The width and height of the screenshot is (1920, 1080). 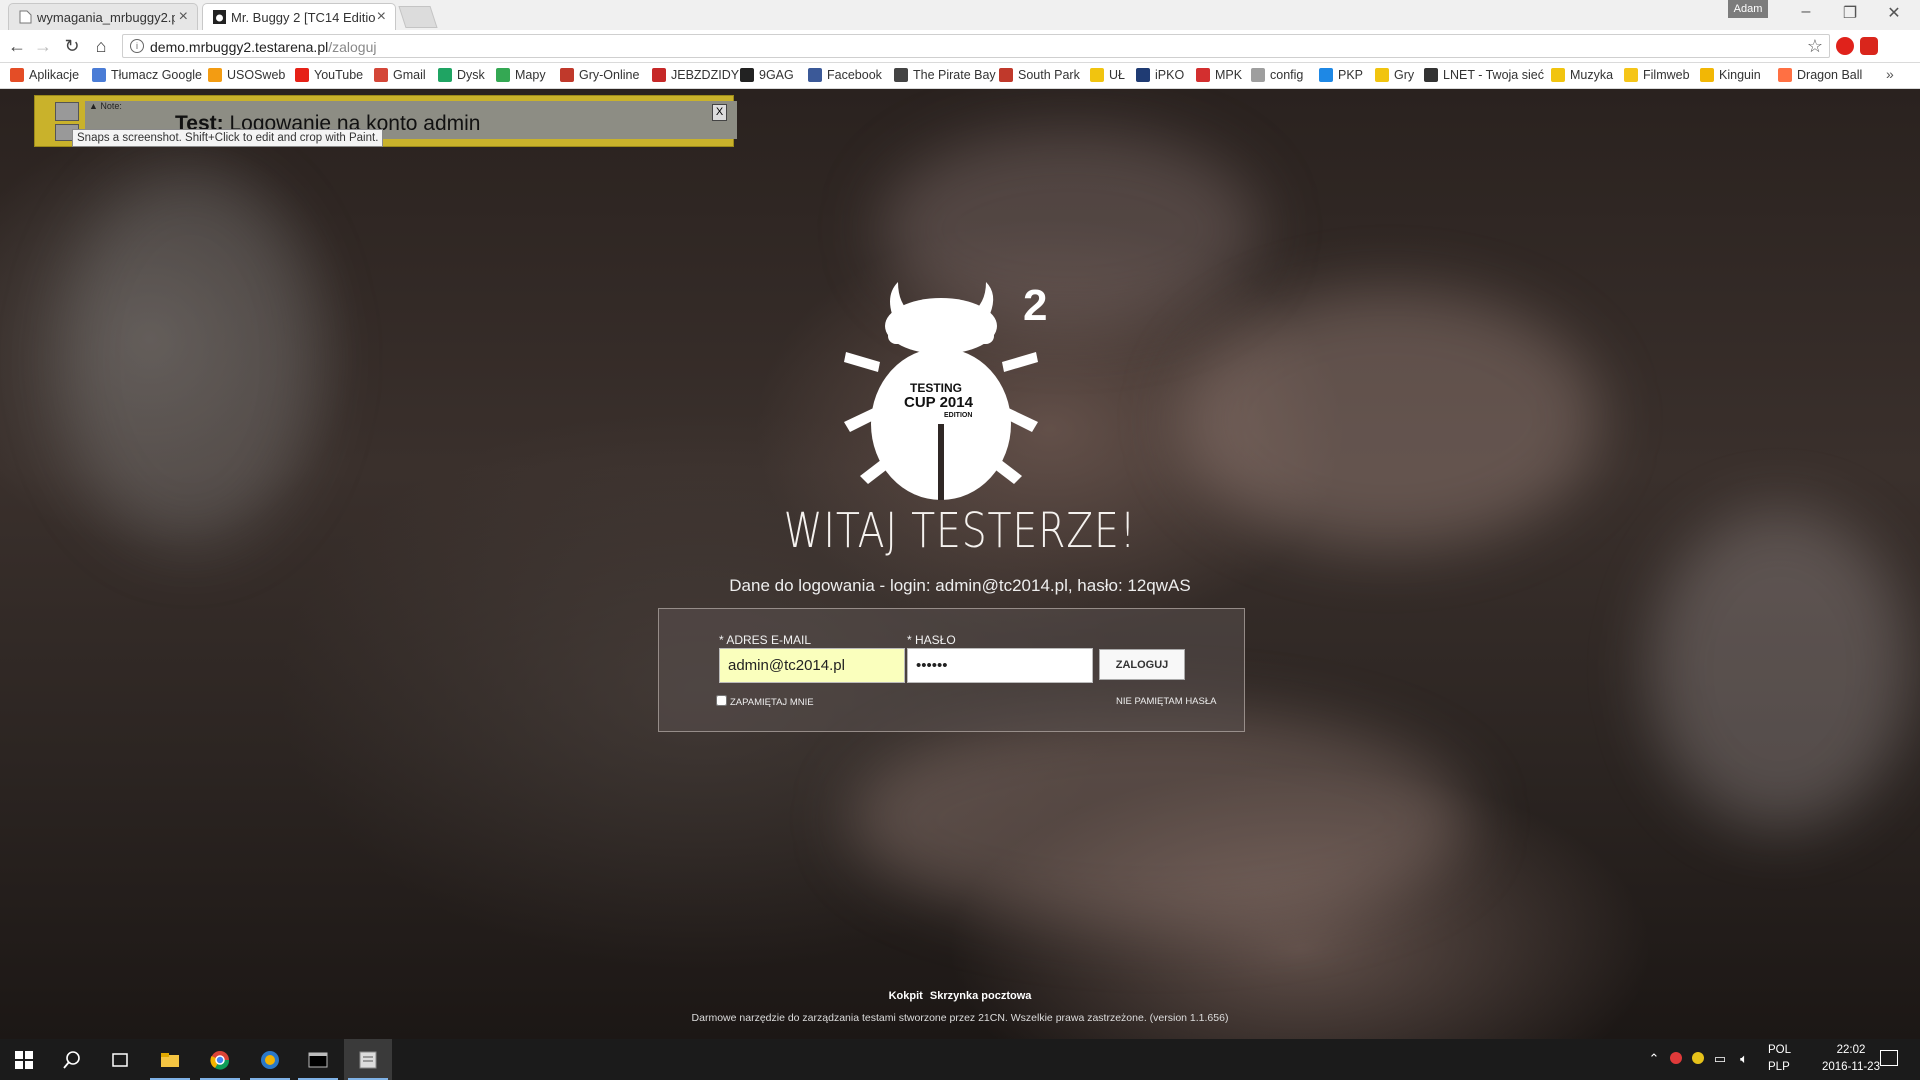 What do you see at coordinates (1592, 75) in the screenshot?
I see `bookmark-label: Muzyka` at bounding box center [1592, 75].